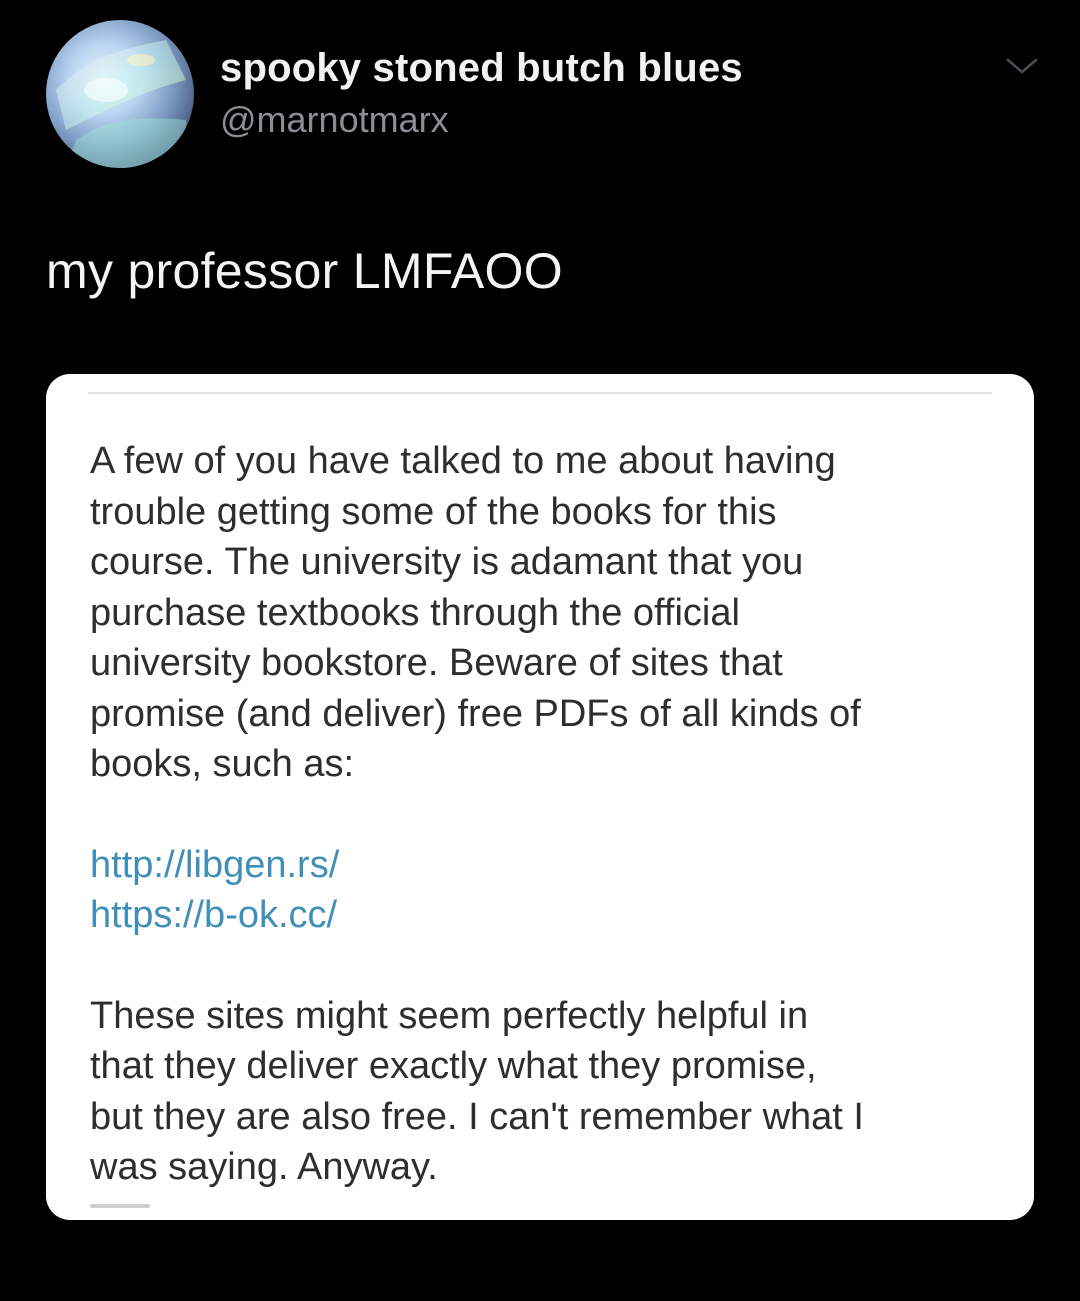 This screenshot has width=1080, height=1301. I want to click on tweet-text: my professor LMFAOO, so click(304, 271).